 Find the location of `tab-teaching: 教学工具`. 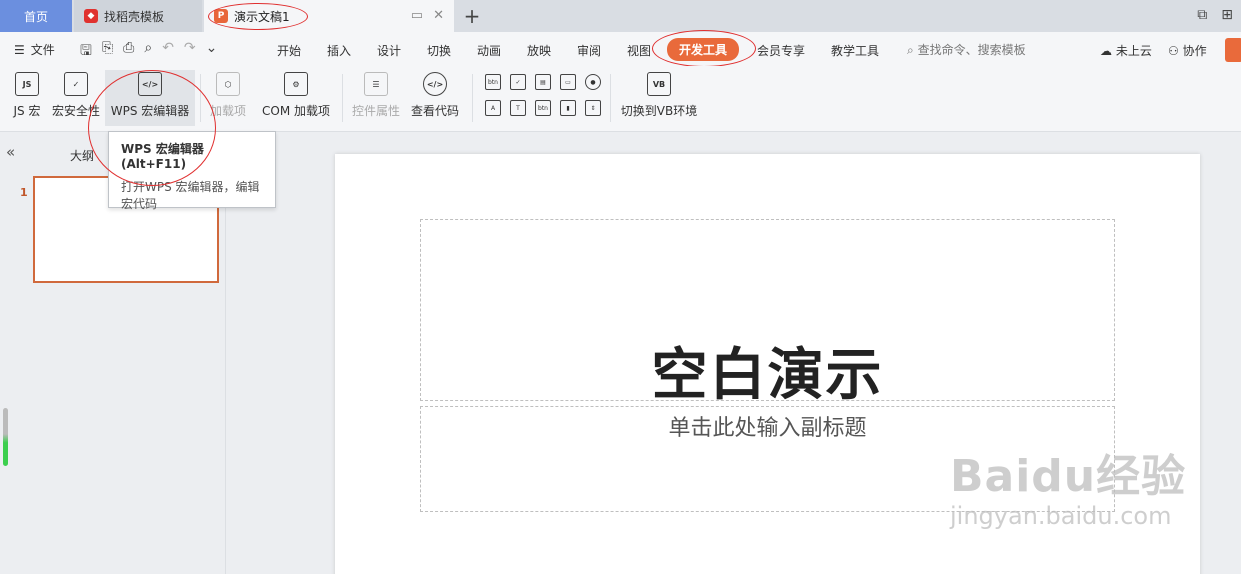

tab-teaching: 教学工具 is located at coordinates (855, 50).